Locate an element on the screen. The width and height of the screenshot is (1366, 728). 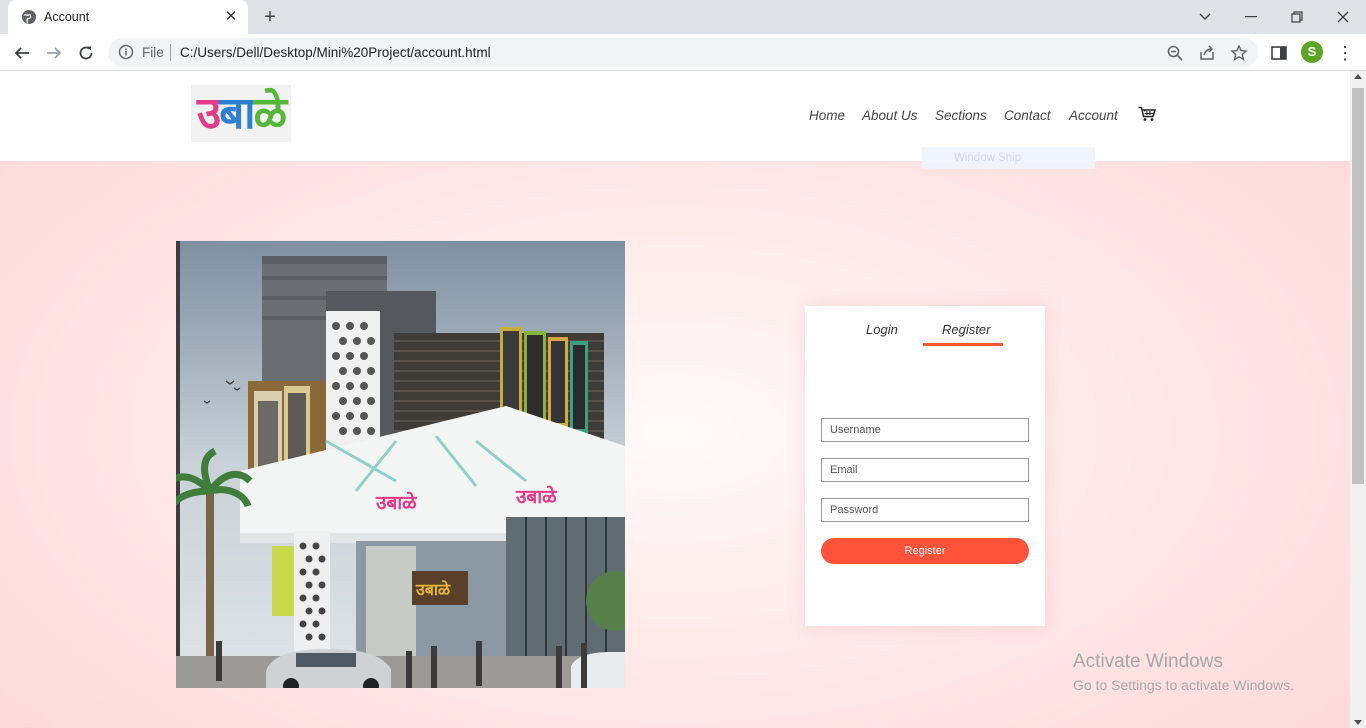
globe-icon is located at coordinates (29, 17).